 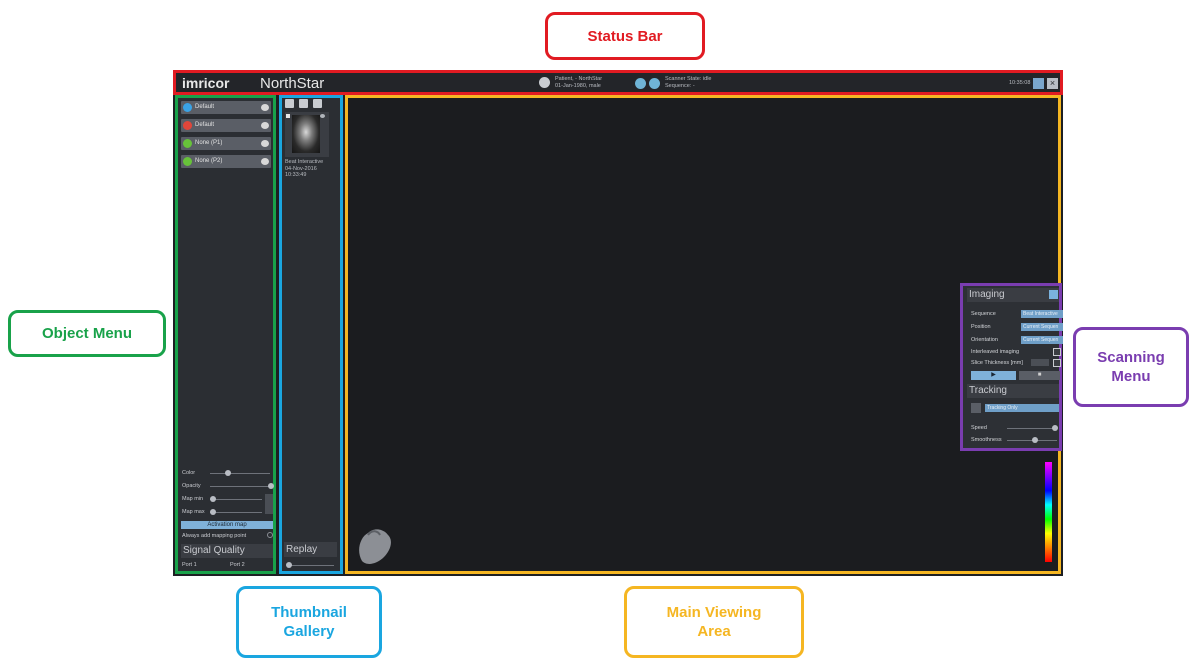 I want to click on scanner-connection-icon, so click(x=654, y=83).